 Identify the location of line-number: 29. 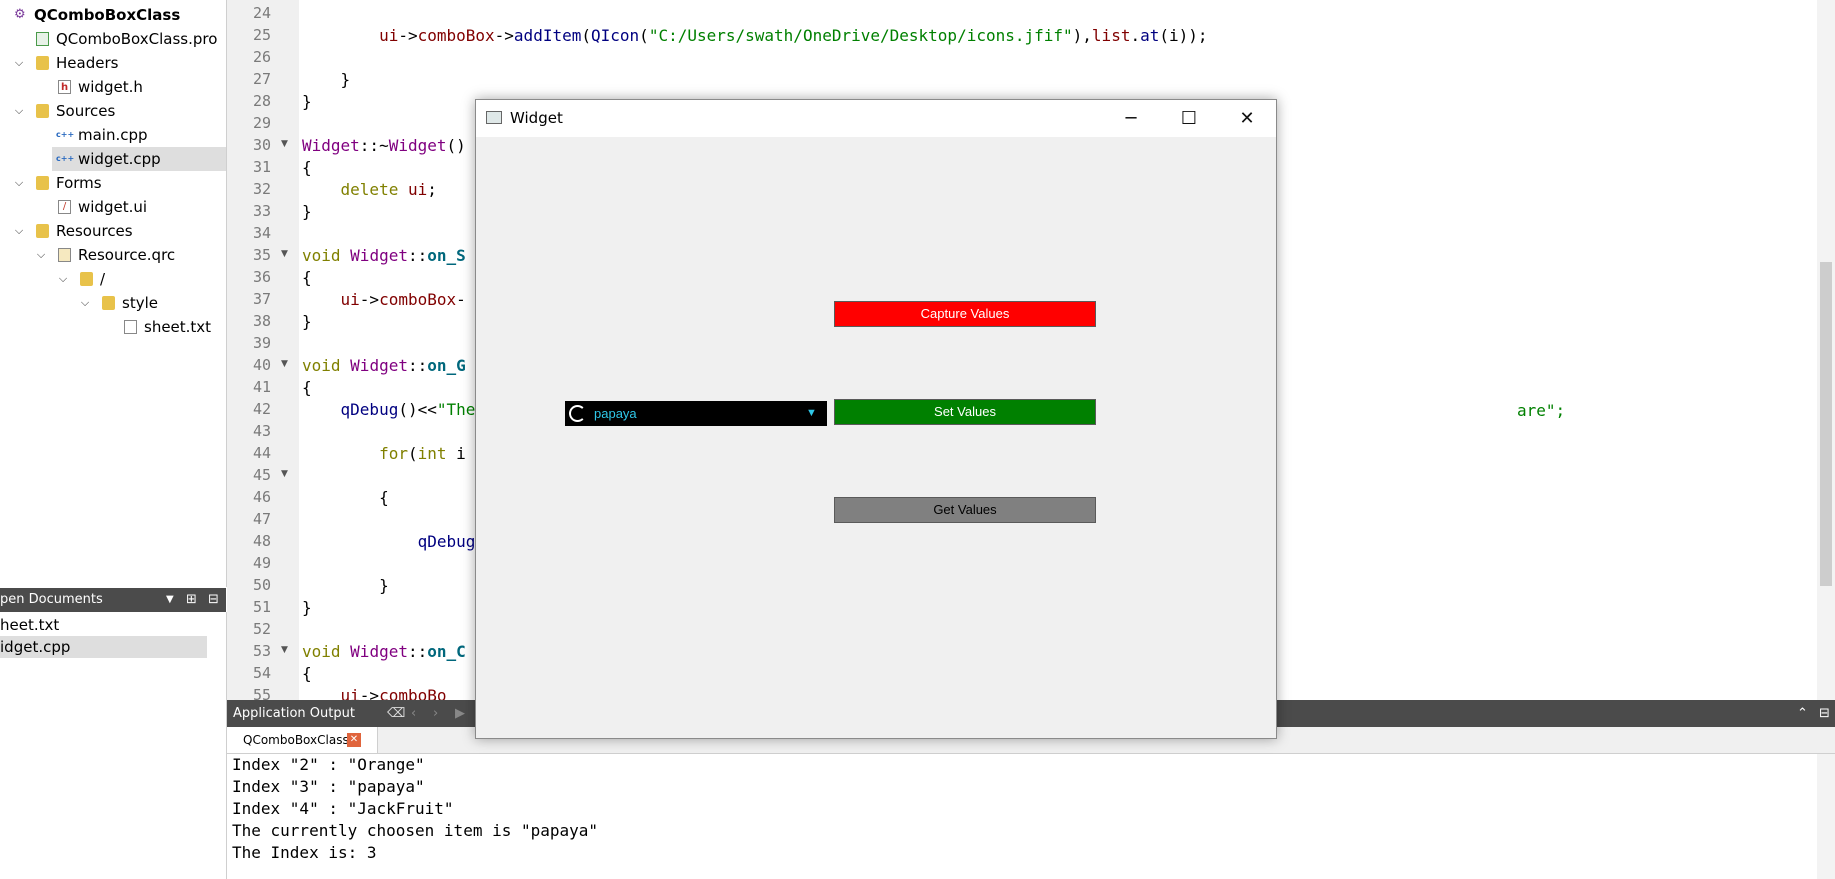
(261, 123).